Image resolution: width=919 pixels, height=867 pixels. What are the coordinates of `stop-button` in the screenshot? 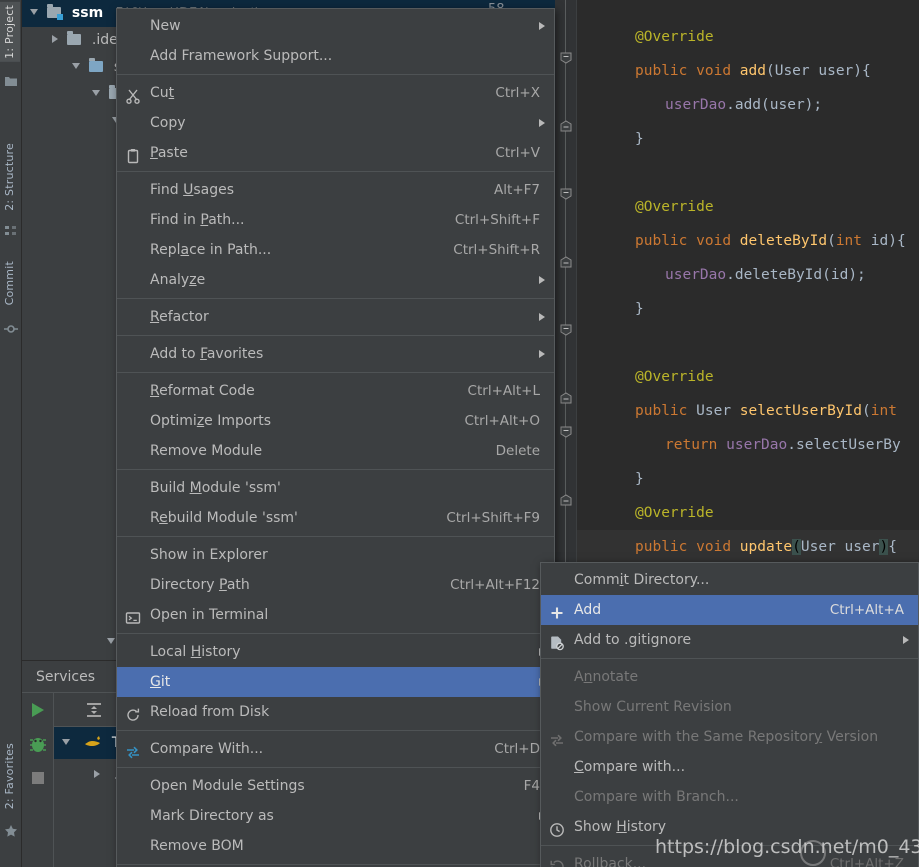 It's located at (38, 778).